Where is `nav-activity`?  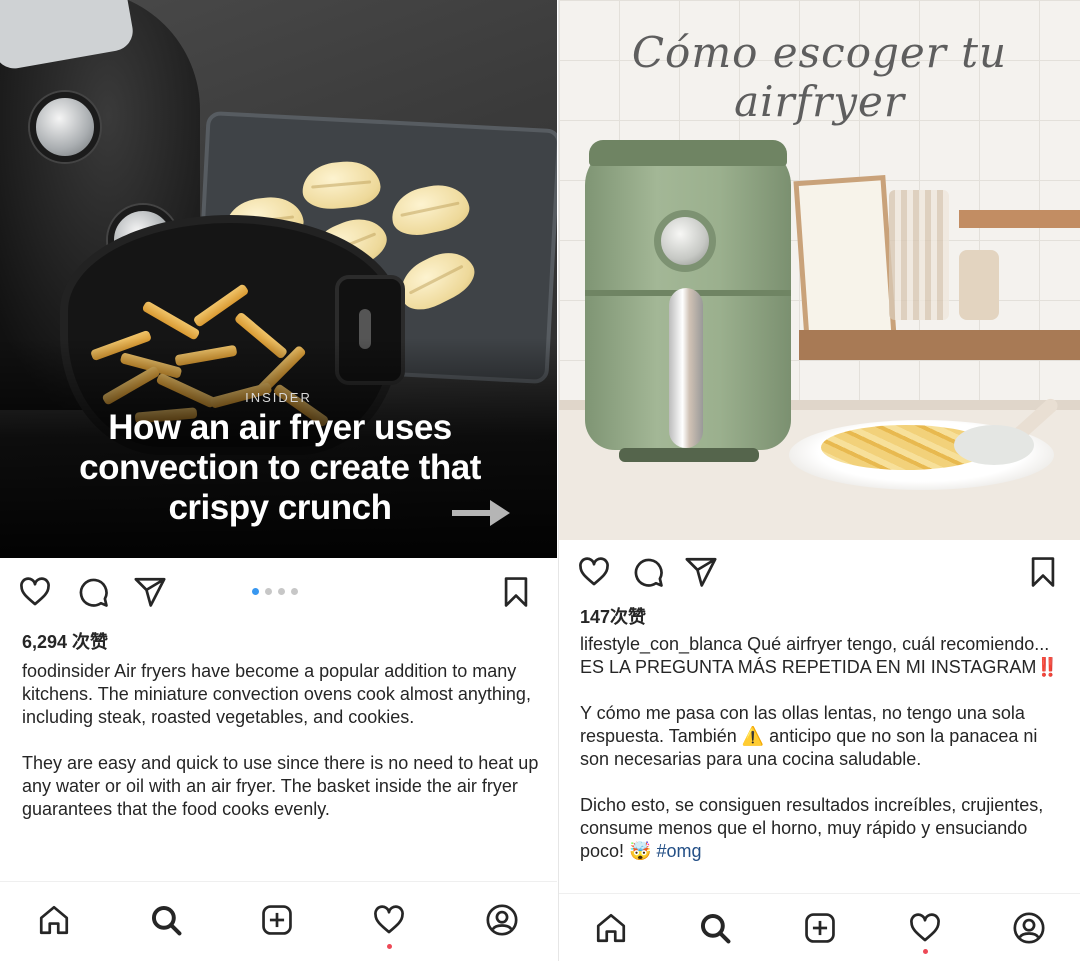 nav-activity is located at coordinates (389, 920).